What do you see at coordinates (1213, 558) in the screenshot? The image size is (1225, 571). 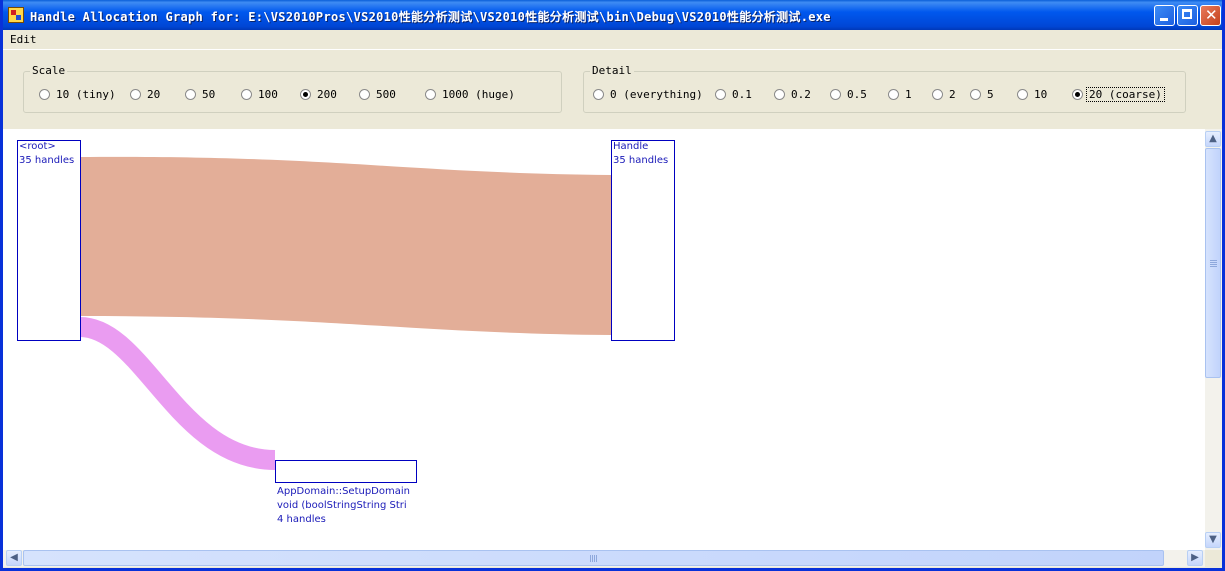 I see `size-grip-icon` at bounding box center [1213, 558].